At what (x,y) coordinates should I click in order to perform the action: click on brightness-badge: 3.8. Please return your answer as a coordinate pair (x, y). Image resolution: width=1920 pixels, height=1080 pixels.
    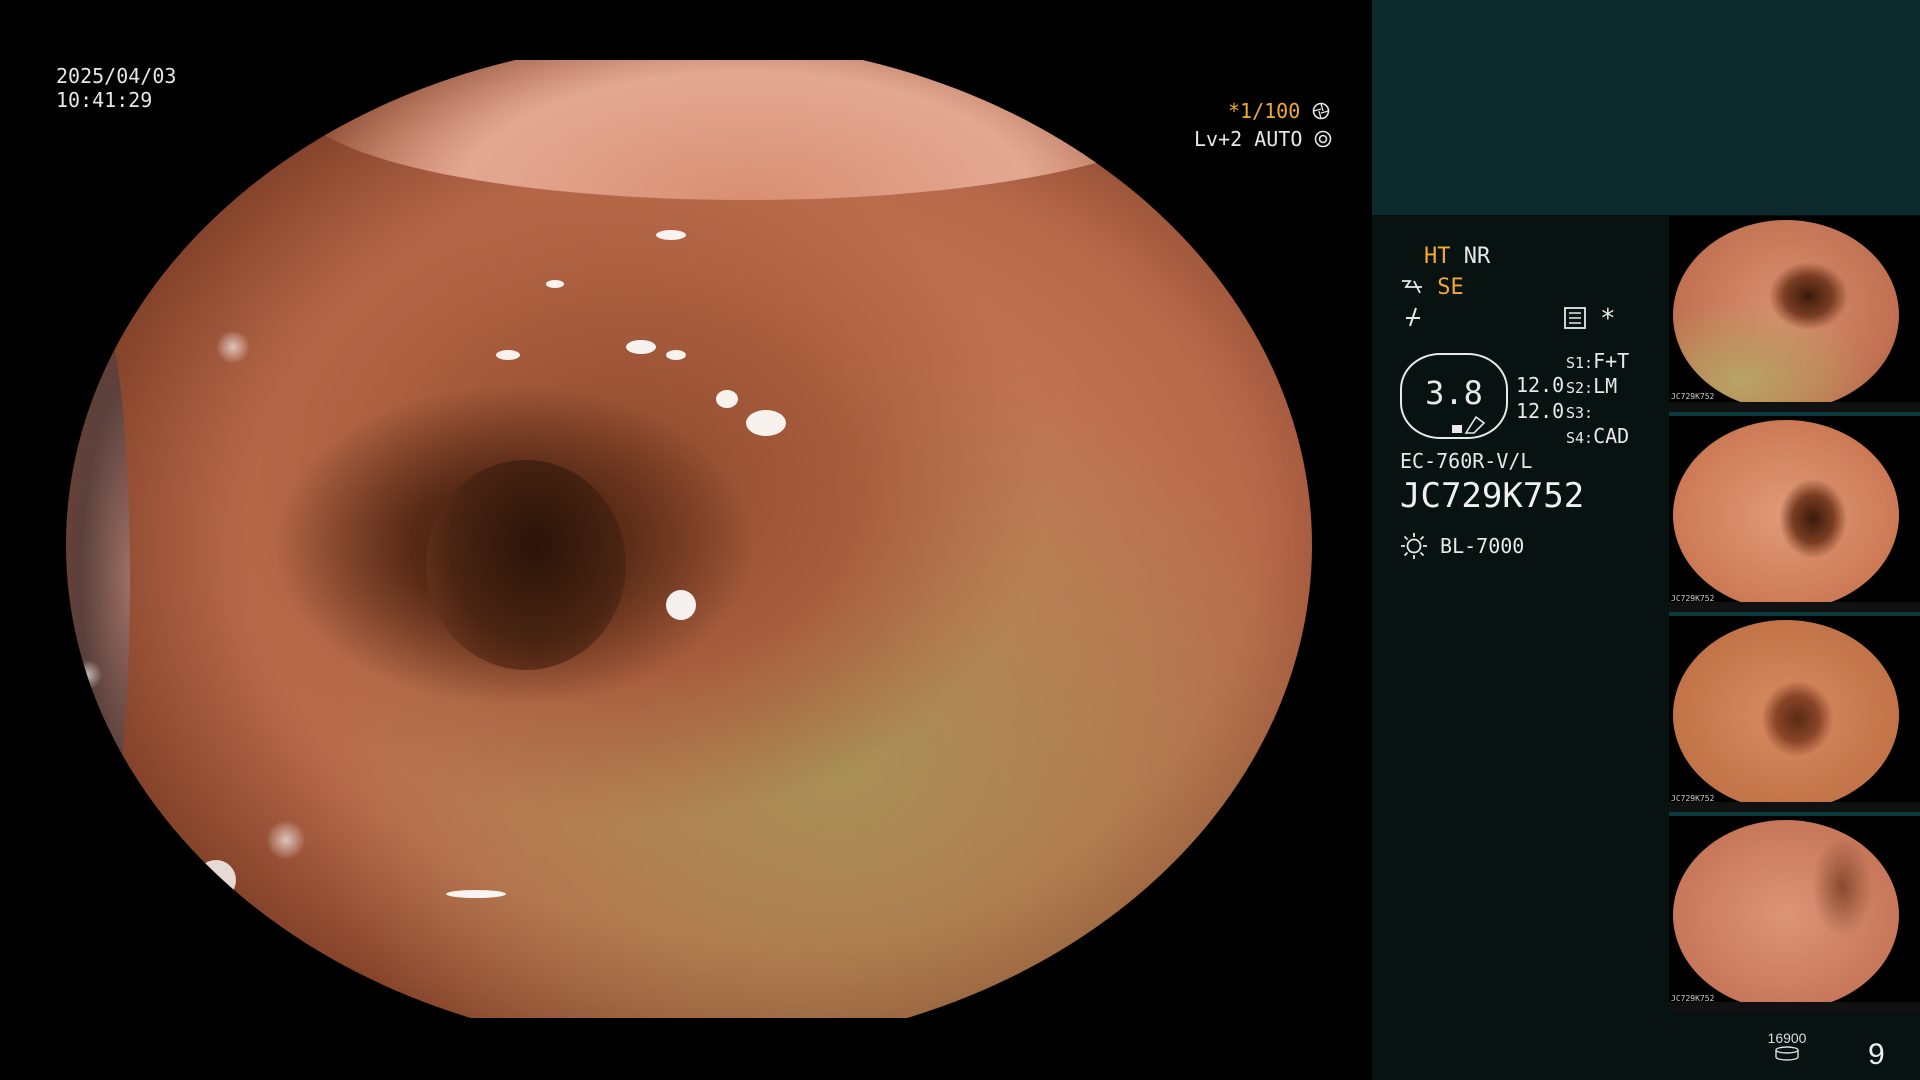
    Looking at the image, I should click on (1454, 396).